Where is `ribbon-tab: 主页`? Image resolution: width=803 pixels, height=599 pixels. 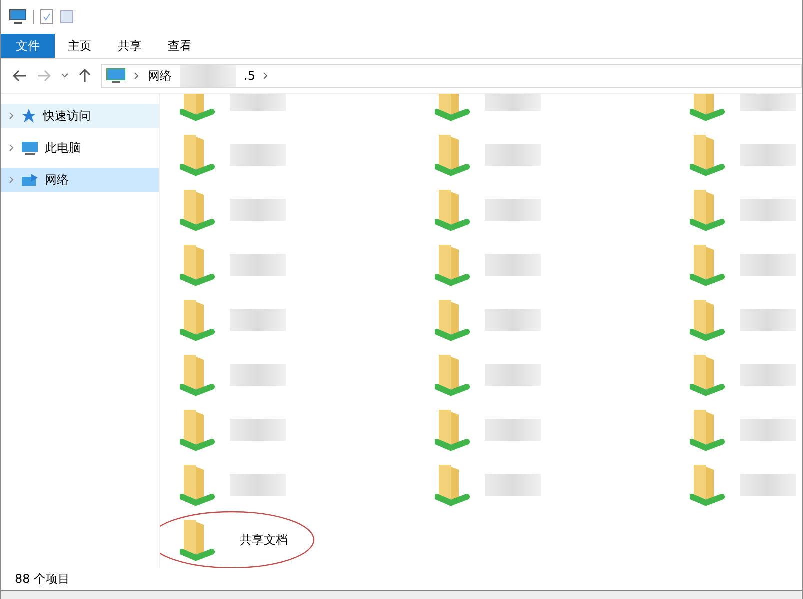
ribbon-tab: 主页 is located at coordinates (80, 46).